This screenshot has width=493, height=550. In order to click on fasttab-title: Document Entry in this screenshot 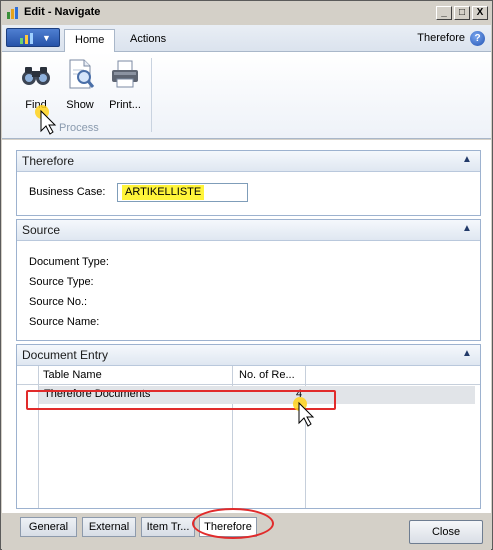, I will do `click(65, 355)`.